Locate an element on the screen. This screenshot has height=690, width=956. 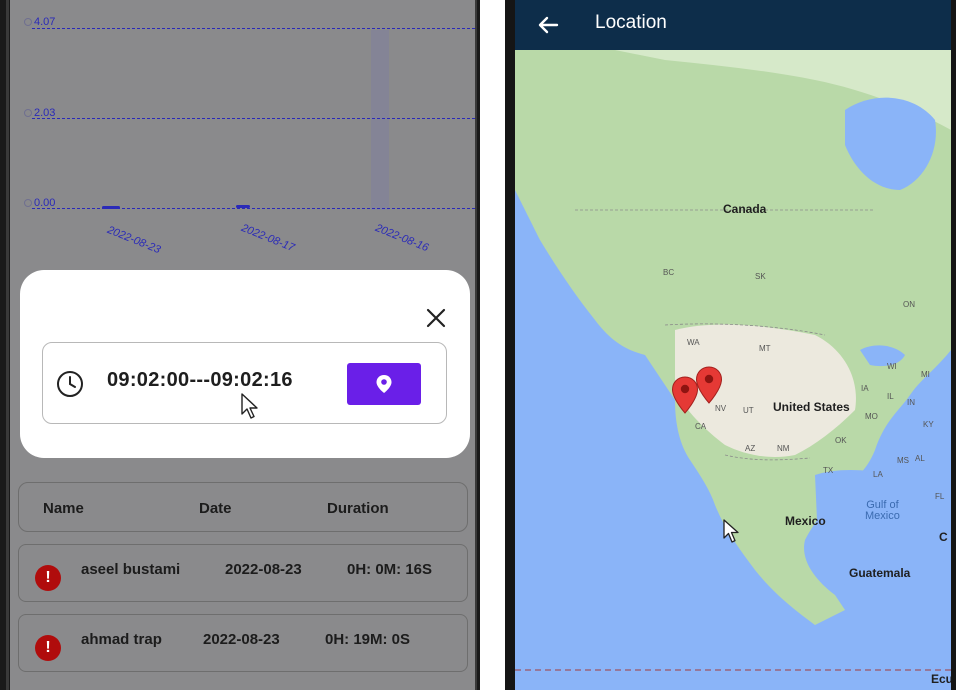
map-label-region: WI is located at coordinates (892, 366).